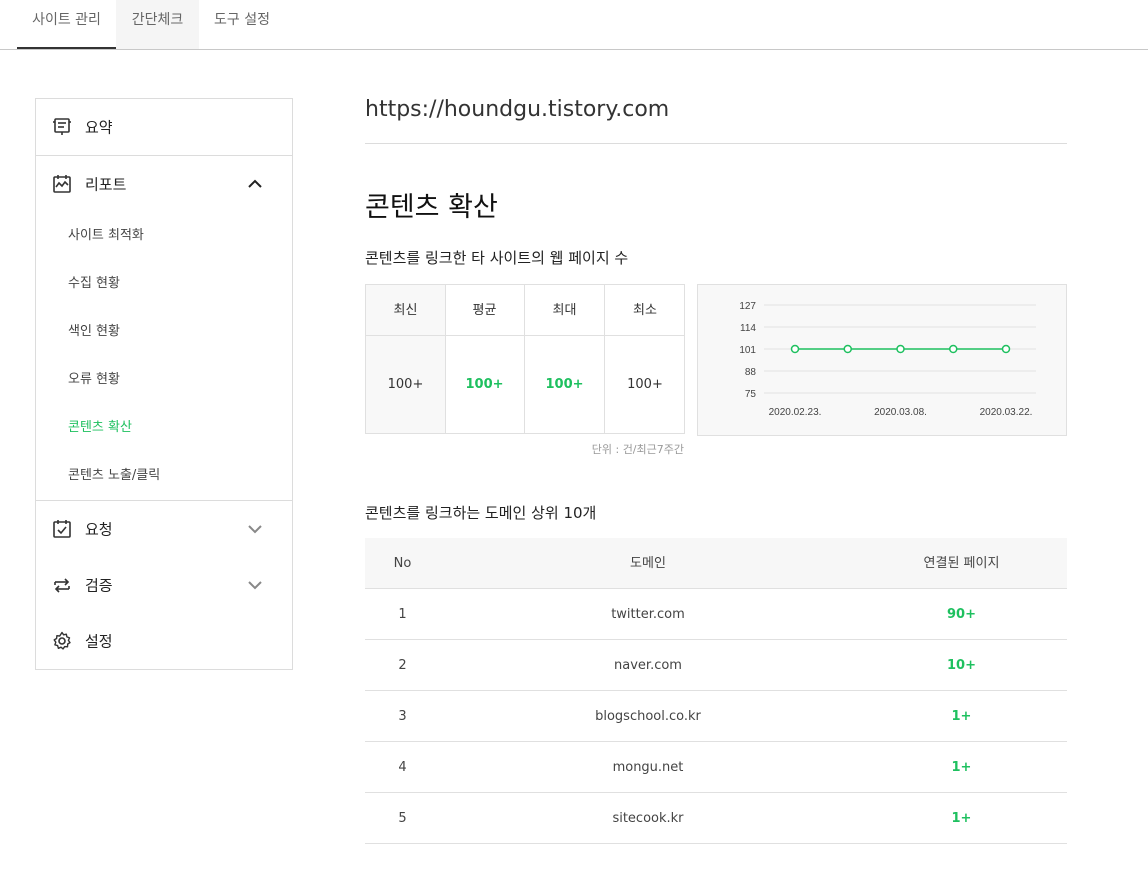 This screenshot has height=895, width=1148. What do you see at coordinates (62, 529) in the screenshot?
I see `request-icon` at bounding box center [62, 529].